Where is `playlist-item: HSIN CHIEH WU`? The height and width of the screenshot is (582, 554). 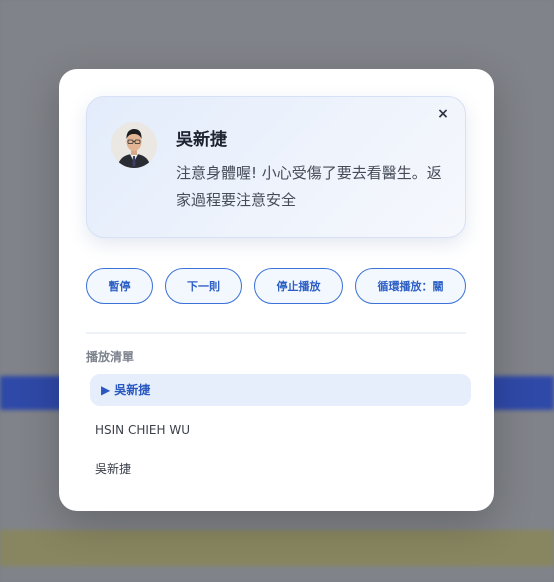 playlist-item: HSIN CHIEH WU is located at coordinates (280, 430).